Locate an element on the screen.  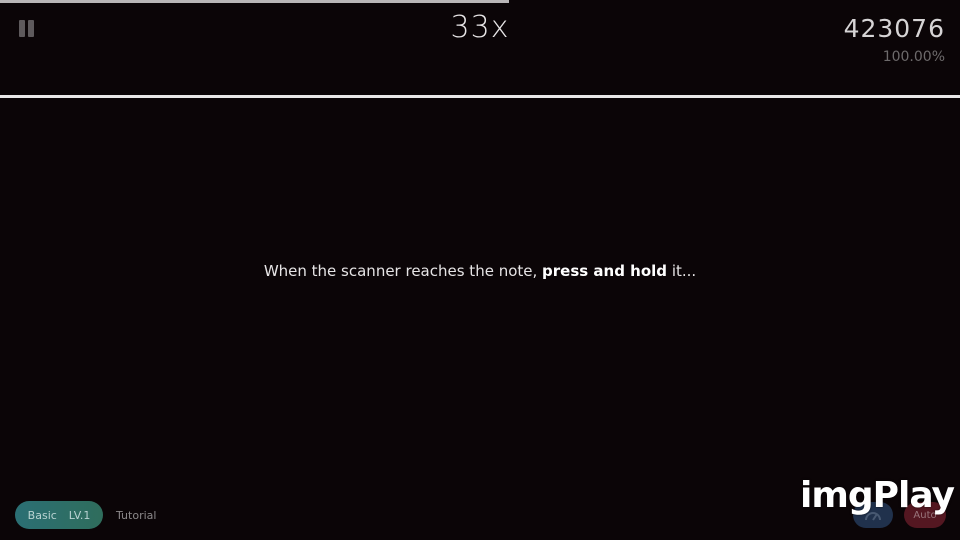
instruction-text-bold: press and hold is located at coordinates (605, 271).